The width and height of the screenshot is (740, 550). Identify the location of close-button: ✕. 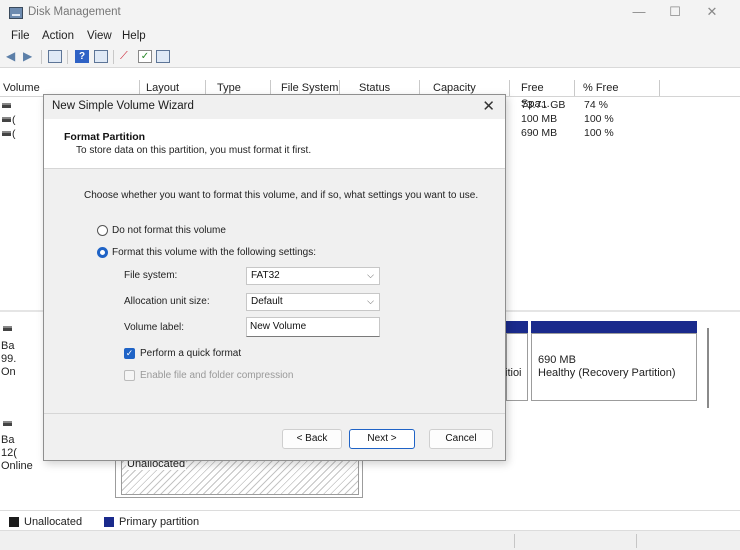
(712, 13).